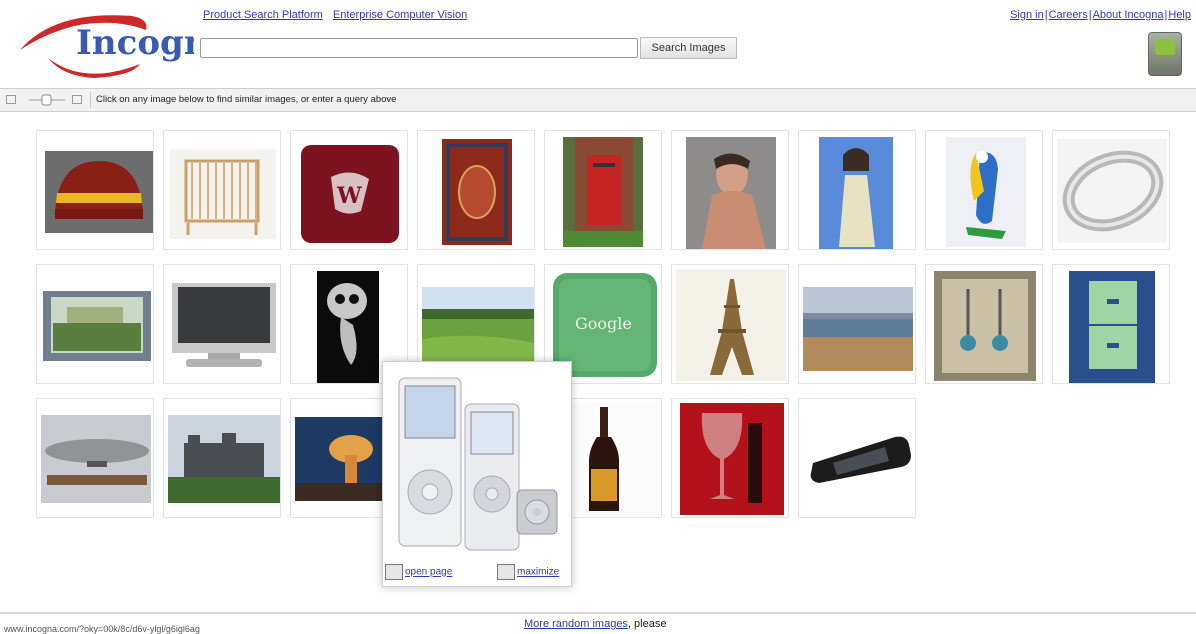 This screenshot has width=1196, height=634. What do you see at coordinates (1027, 15) in the screenshot?
I see `link-sign-in: Sign in` at bounding box center [1027, 15].